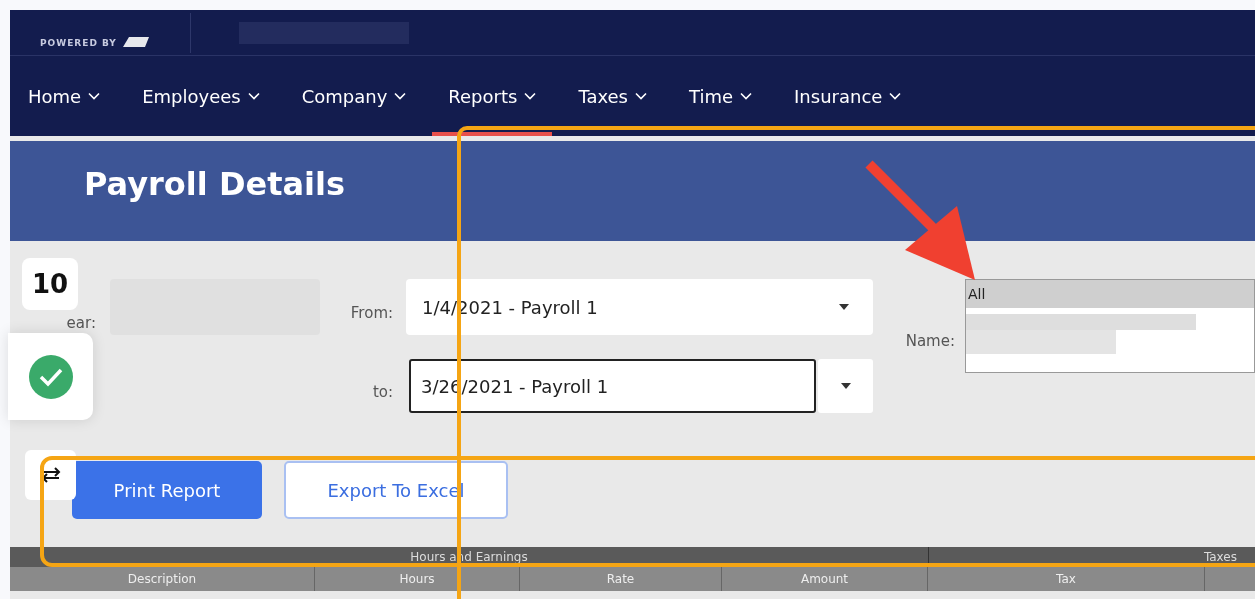 This screenshot has height=599, width=1255. Describe the element at coordinates (729, 96) in the screenshot. I see `nav-tab: Time` at that location.